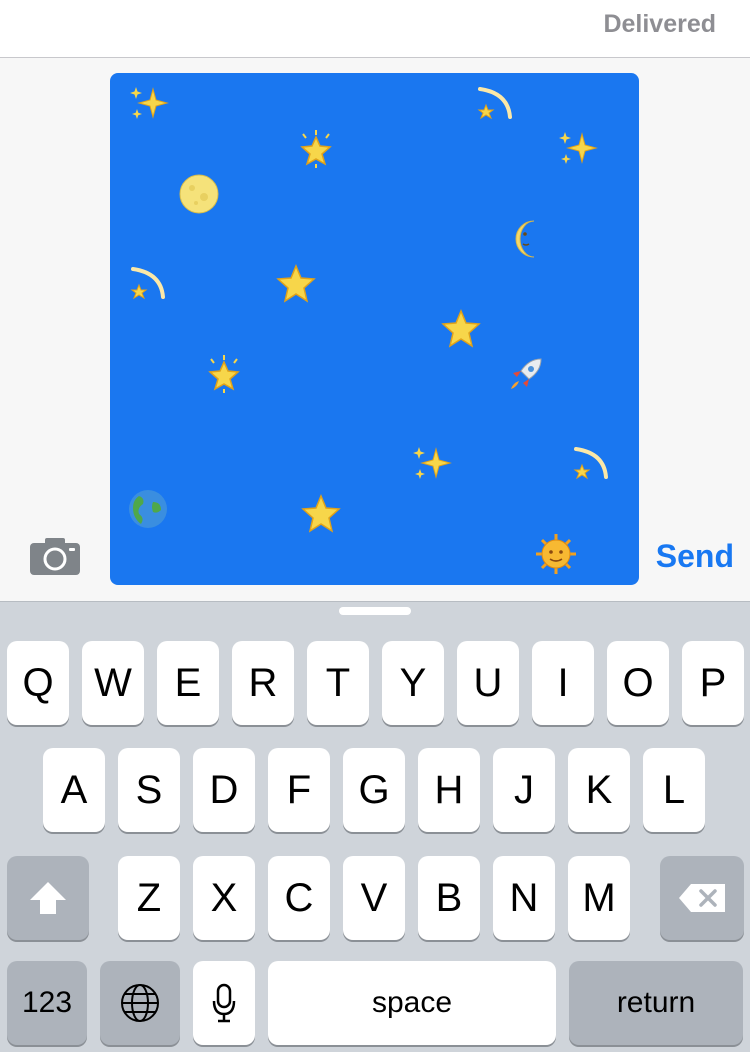 The width and height of the screenshot is (750, 1052). I want to click on key-l: L, so click(674, 790).